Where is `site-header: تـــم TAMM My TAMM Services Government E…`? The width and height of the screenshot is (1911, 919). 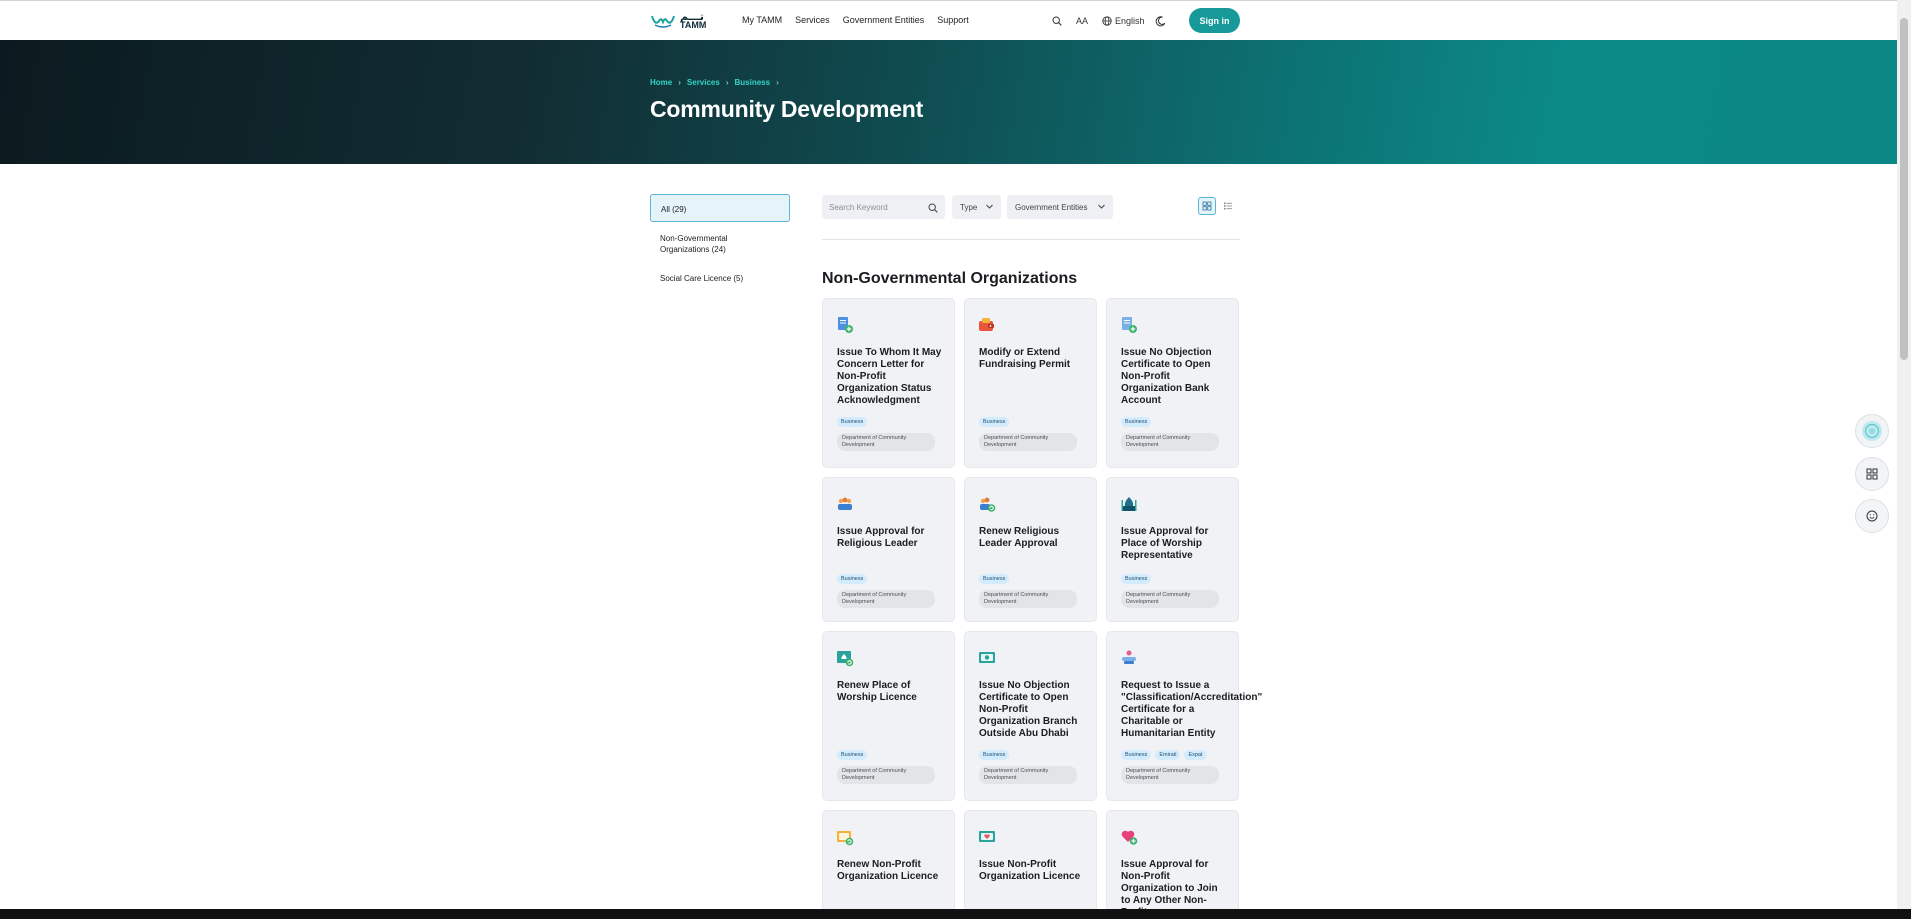 site-header: تـــم TAMM My TAMM Services Government E… is located at coordinates (948, 20).